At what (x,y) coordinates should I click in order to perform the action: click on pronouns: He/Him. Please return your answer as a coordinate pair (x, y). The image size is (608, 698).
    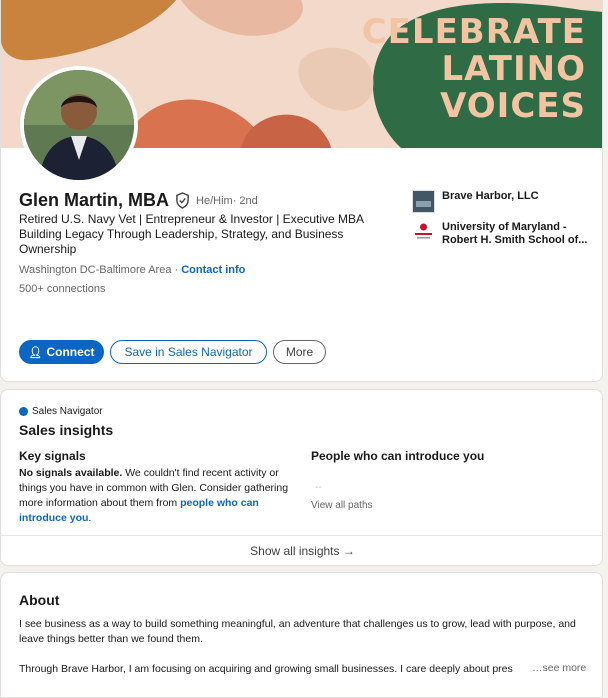
    Looking at the image, I should click on (214, 200).